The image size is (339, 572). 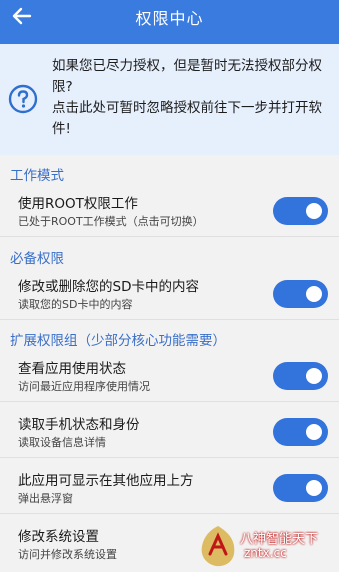 I want to click on notice-line-2: 限?, so click(x=62, y=87).